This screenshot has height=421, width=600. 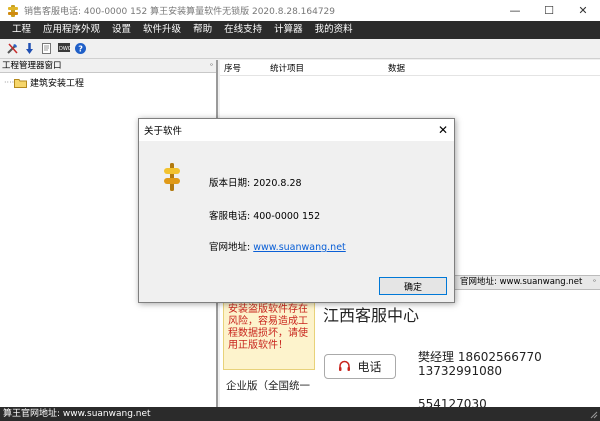 I want to click on service-center-title: 江西客服中心, so click(x=371, y=315).